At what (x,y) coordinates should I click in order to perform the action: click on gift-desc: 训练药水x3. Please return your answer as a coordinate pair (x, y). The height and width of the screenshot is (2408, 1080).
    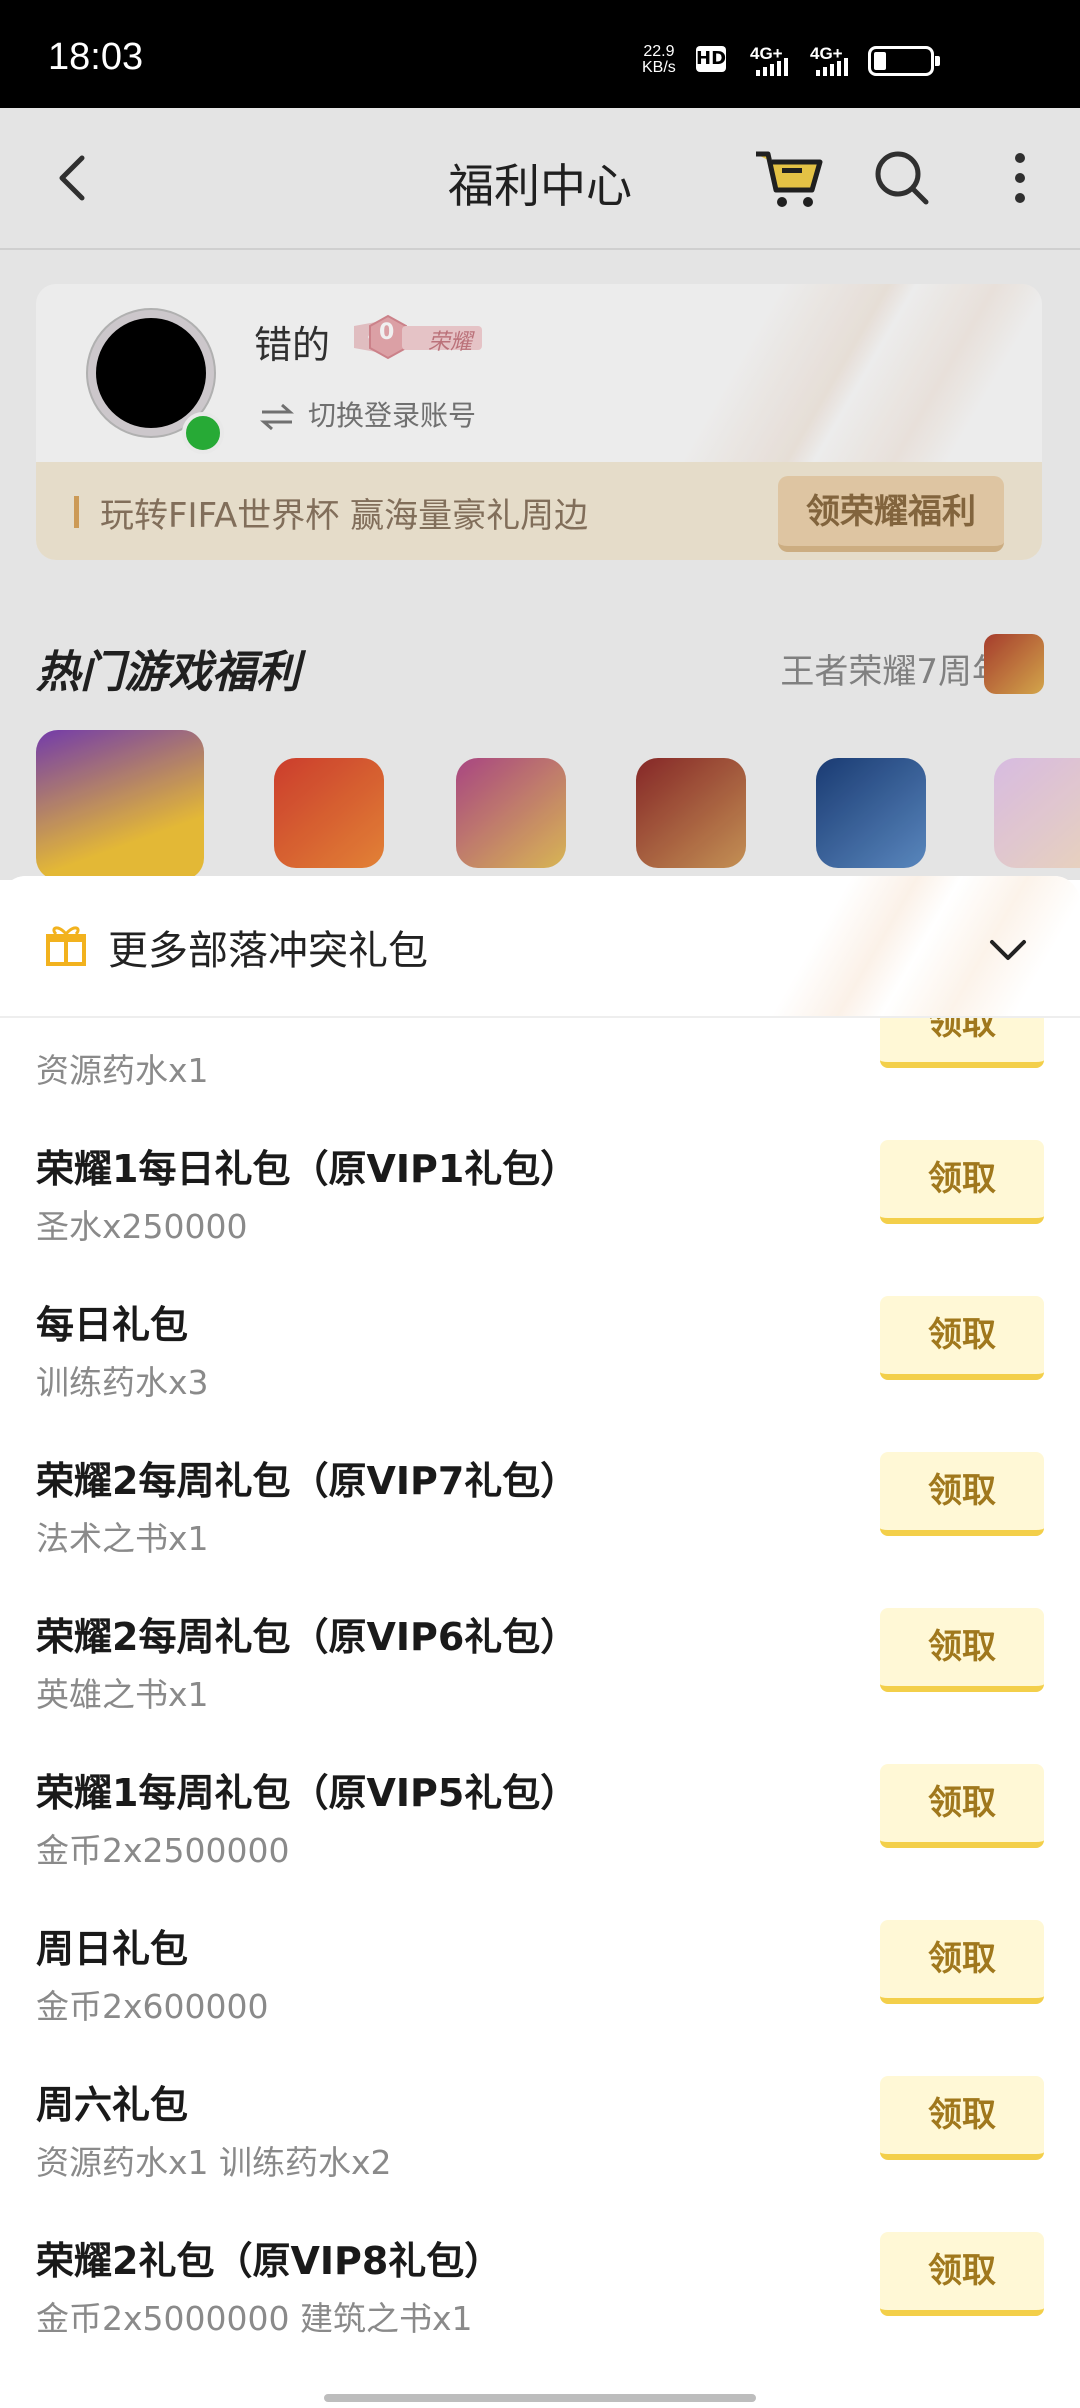
    Looking at the image, I should click on (122, 1382).